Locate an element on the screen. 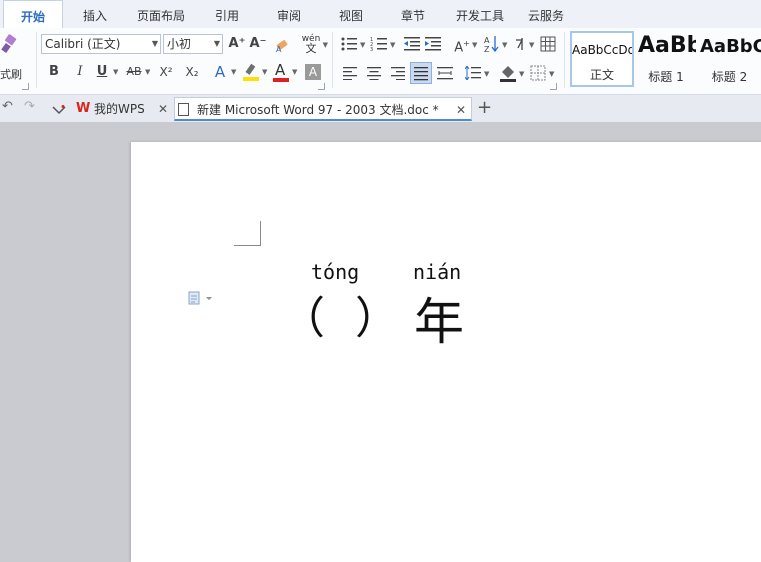 The image size is (761, 562). font-name-select: Calibri (正文) ▼ is located at coordinates (101, 44).